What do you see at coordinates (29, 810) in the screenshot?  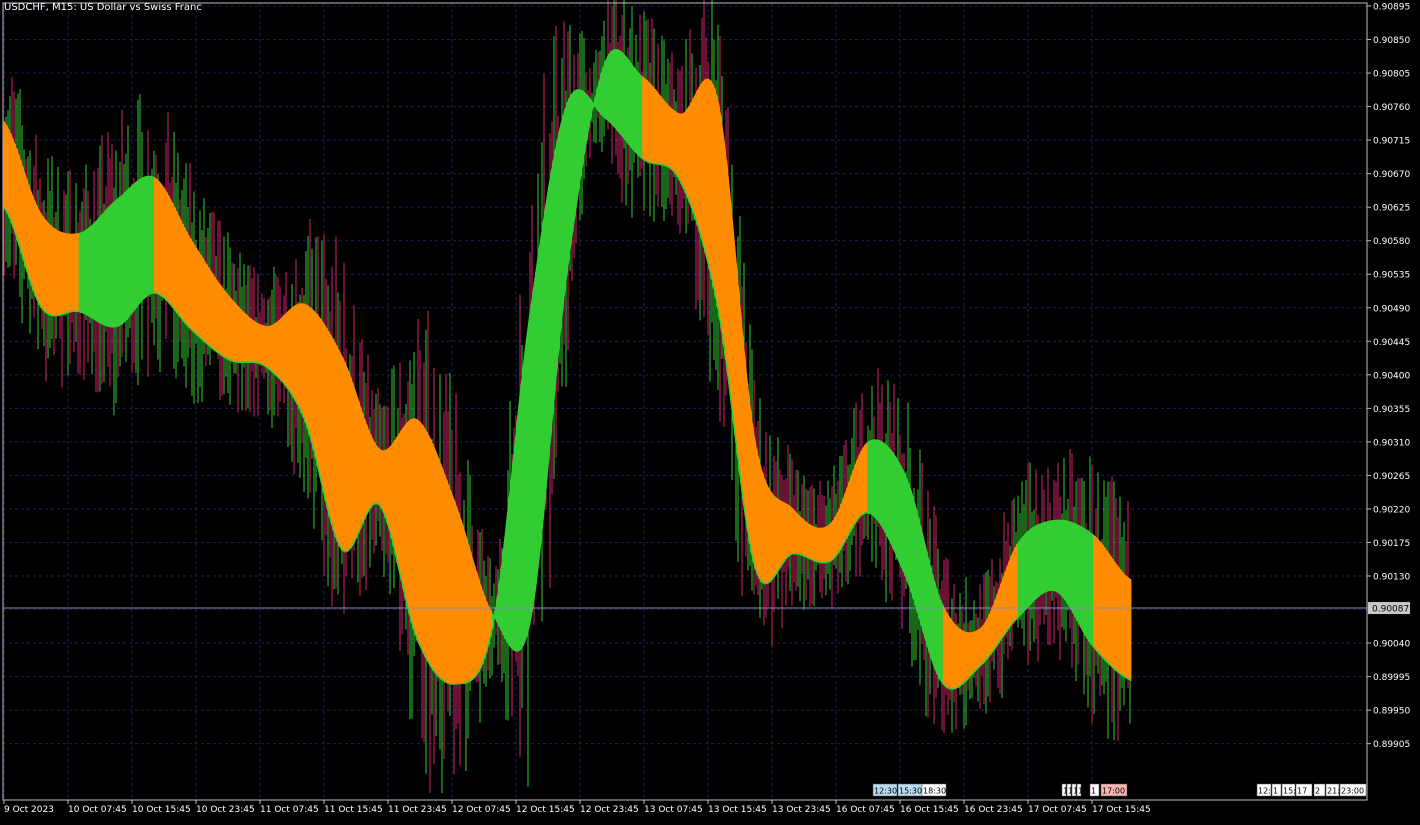 I see `x-tick-label: 9 Oct 2023` at bounding box center [29, 810].